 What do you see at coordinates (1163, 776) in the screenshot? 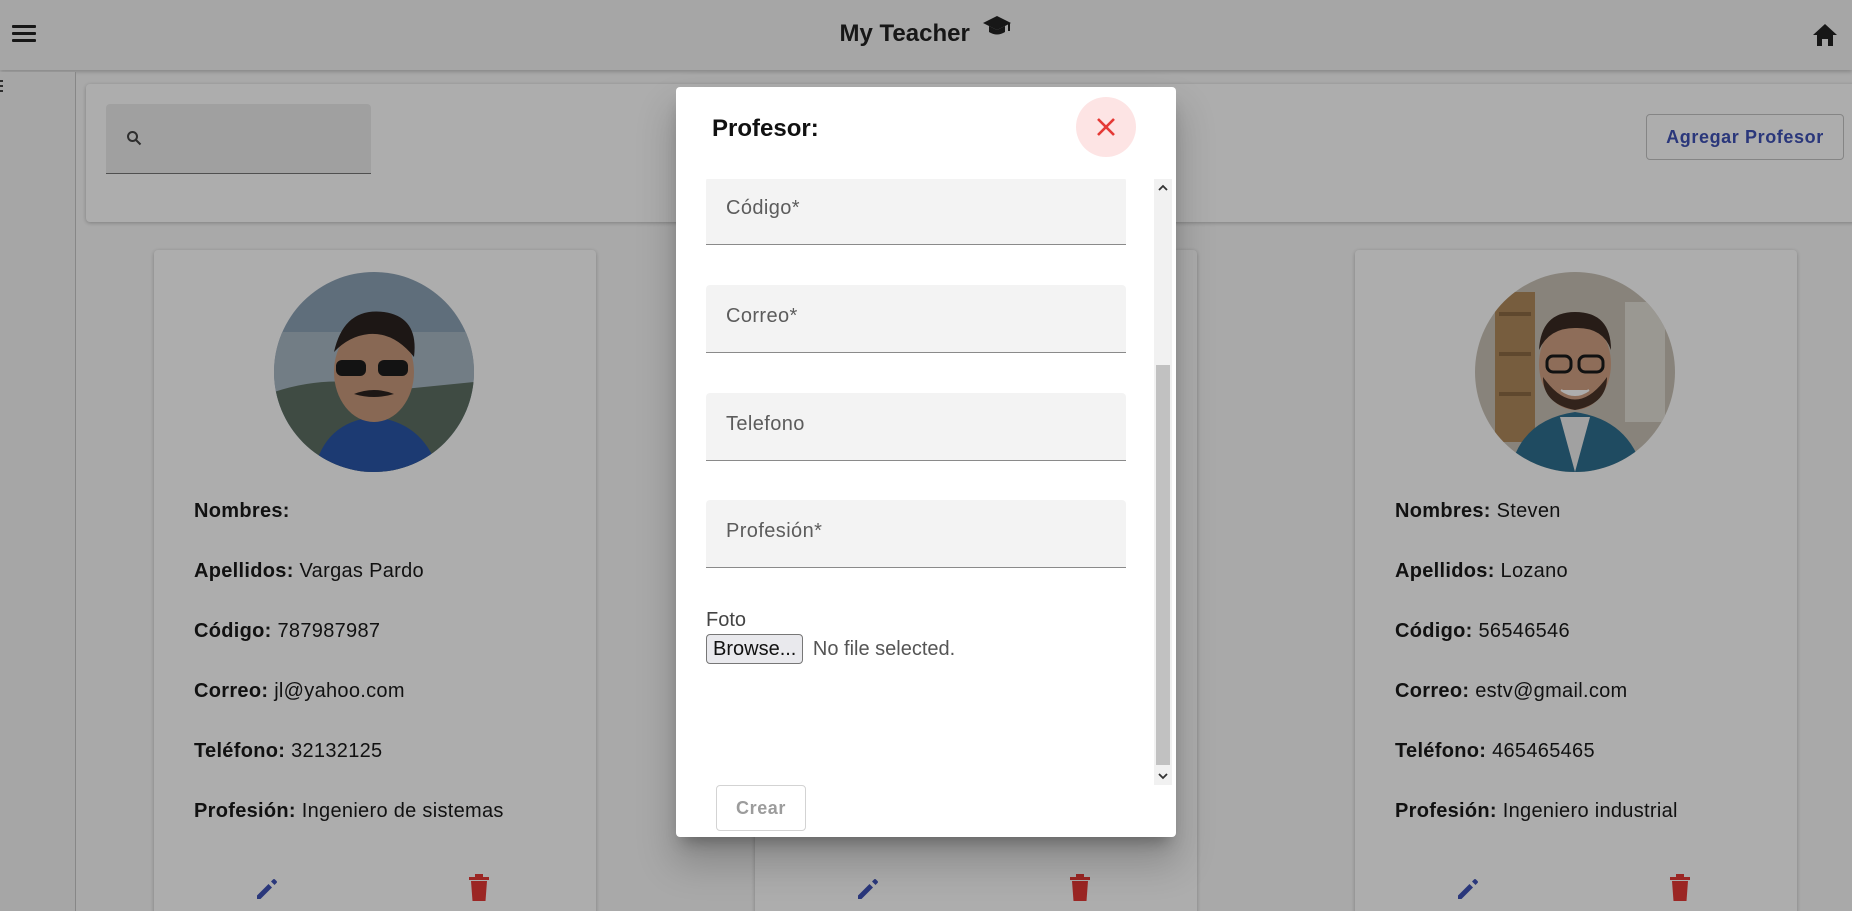
I see `scroll-down-arrow-icon` at bounding box center [1163, 776].